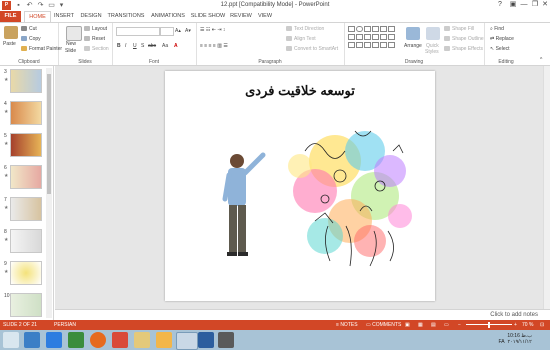 Image resolution: width=550 pixels, height=350 pixels. Describe the element at coordinates (351, 45) in the screenshot. I see `shape-12-icon` at that location.